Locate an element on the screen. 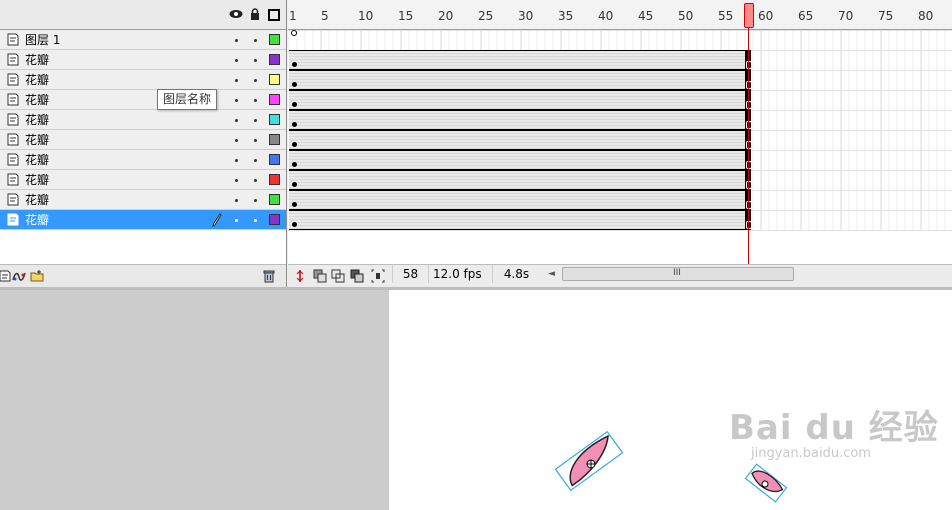 This screenshot has width=952, height=510. edit-multiple-frames-icon is located at coordinates (357, 276).